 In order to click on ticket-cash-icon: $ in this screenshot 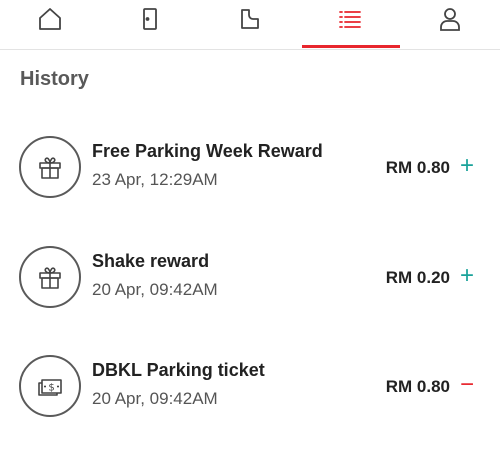, I will do `click(50, 387)`.